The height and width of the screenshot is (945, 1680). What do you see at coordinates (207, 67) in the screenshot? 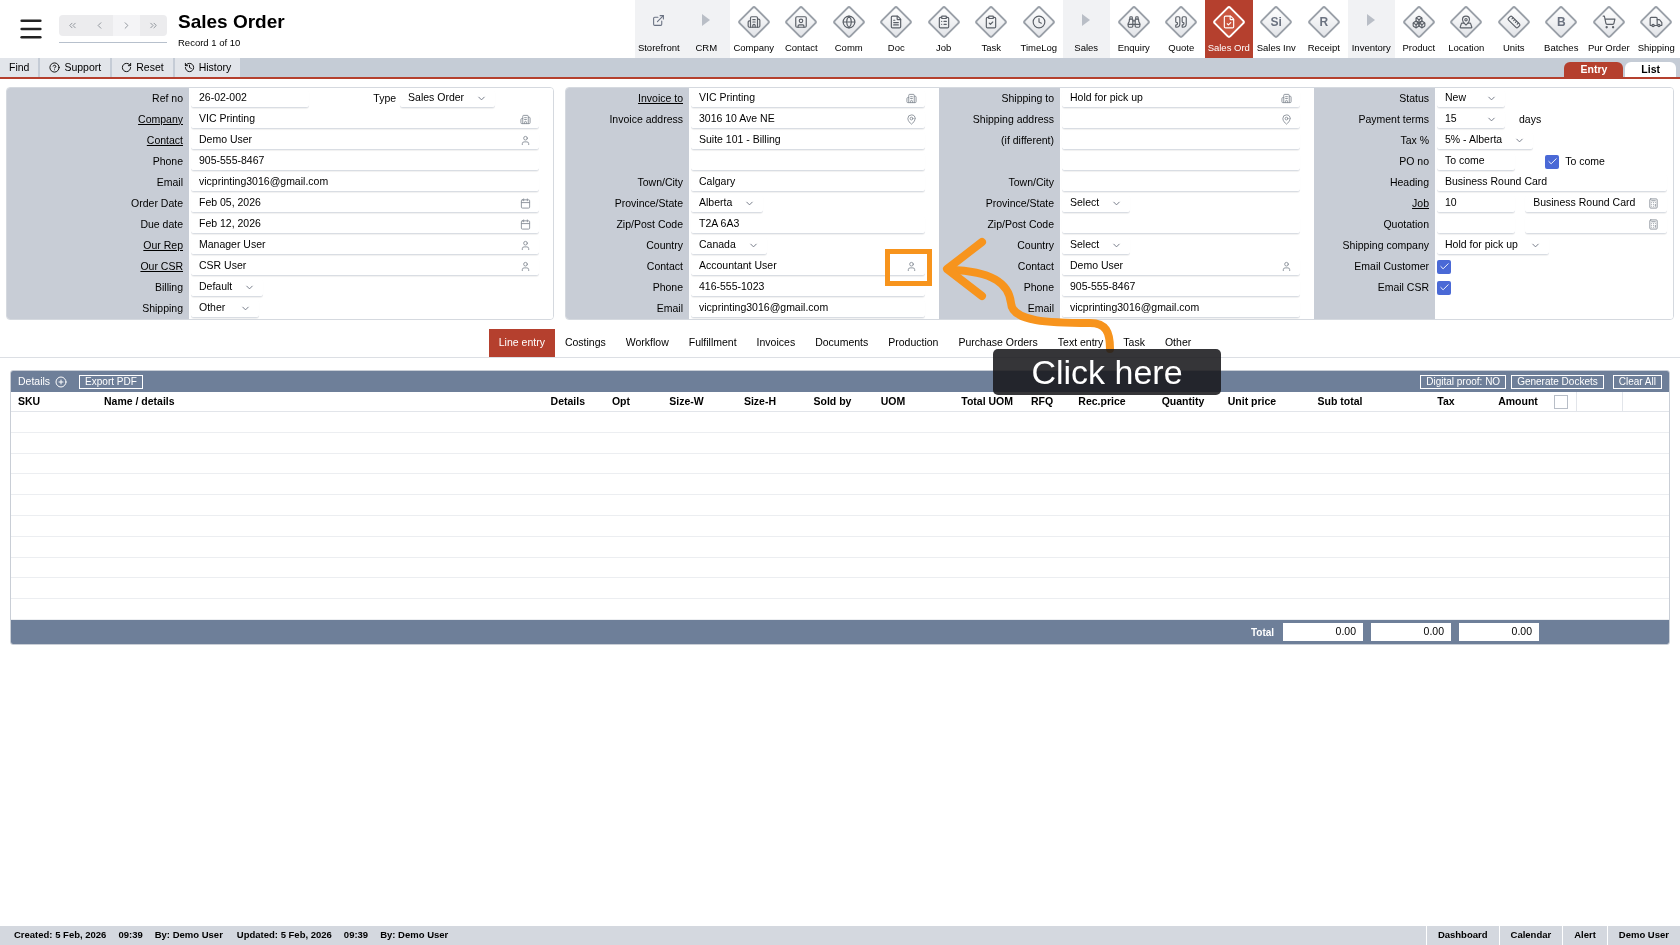
I see `toolbar-button: History` at bounding box center [207, 67].